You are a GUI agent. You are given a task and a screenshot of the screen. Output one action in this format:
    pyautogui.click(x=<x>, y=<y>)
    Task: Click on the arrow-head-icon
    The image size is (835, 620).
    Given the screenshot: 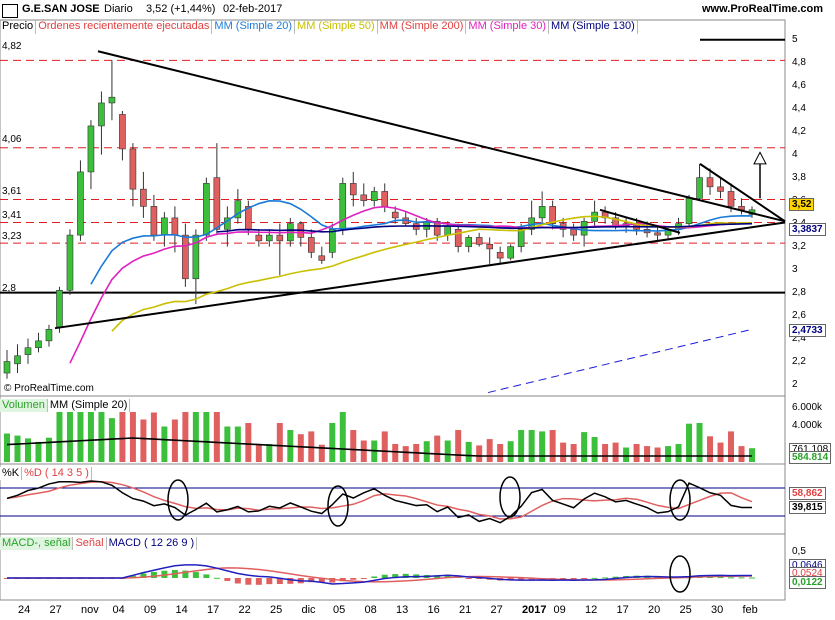 What is the action you would take?
    pyautogui.click(x=760, y=158)
    